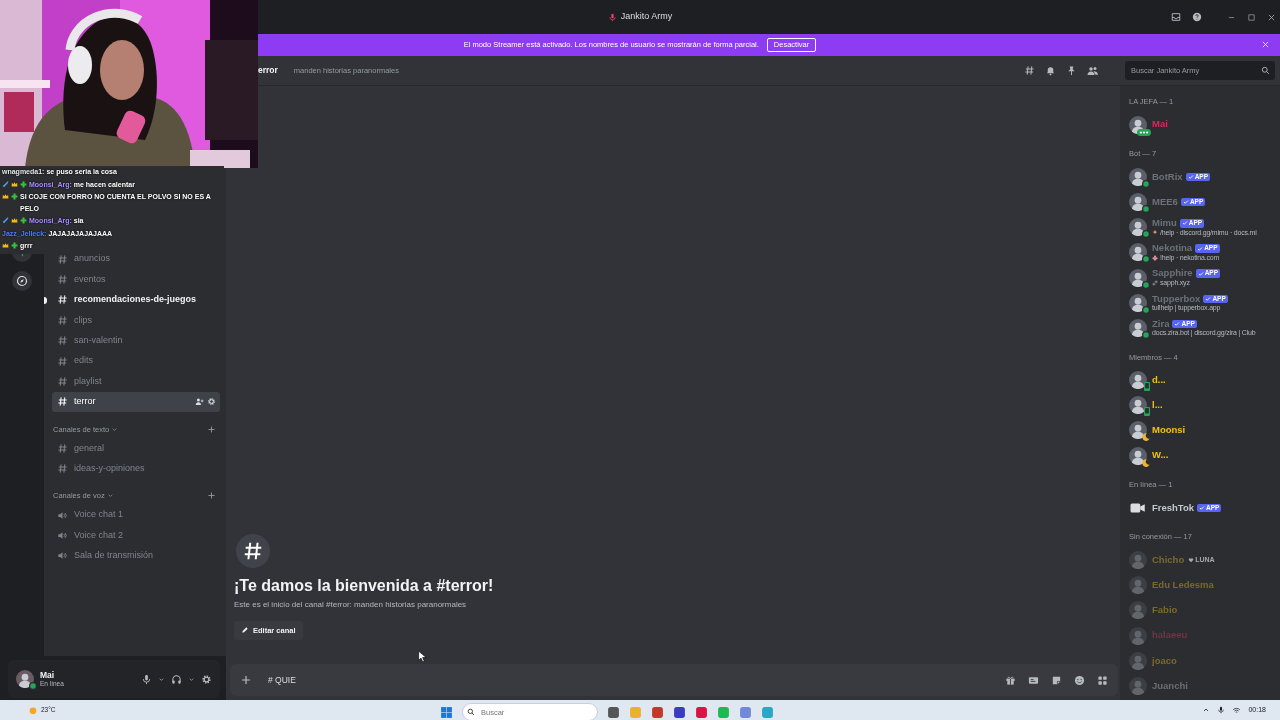  Describe the element at coordinates (364, 585) in the screenshot. I see `welcome-title: ¡Te damos la bienvenida a #terror!` at that location.